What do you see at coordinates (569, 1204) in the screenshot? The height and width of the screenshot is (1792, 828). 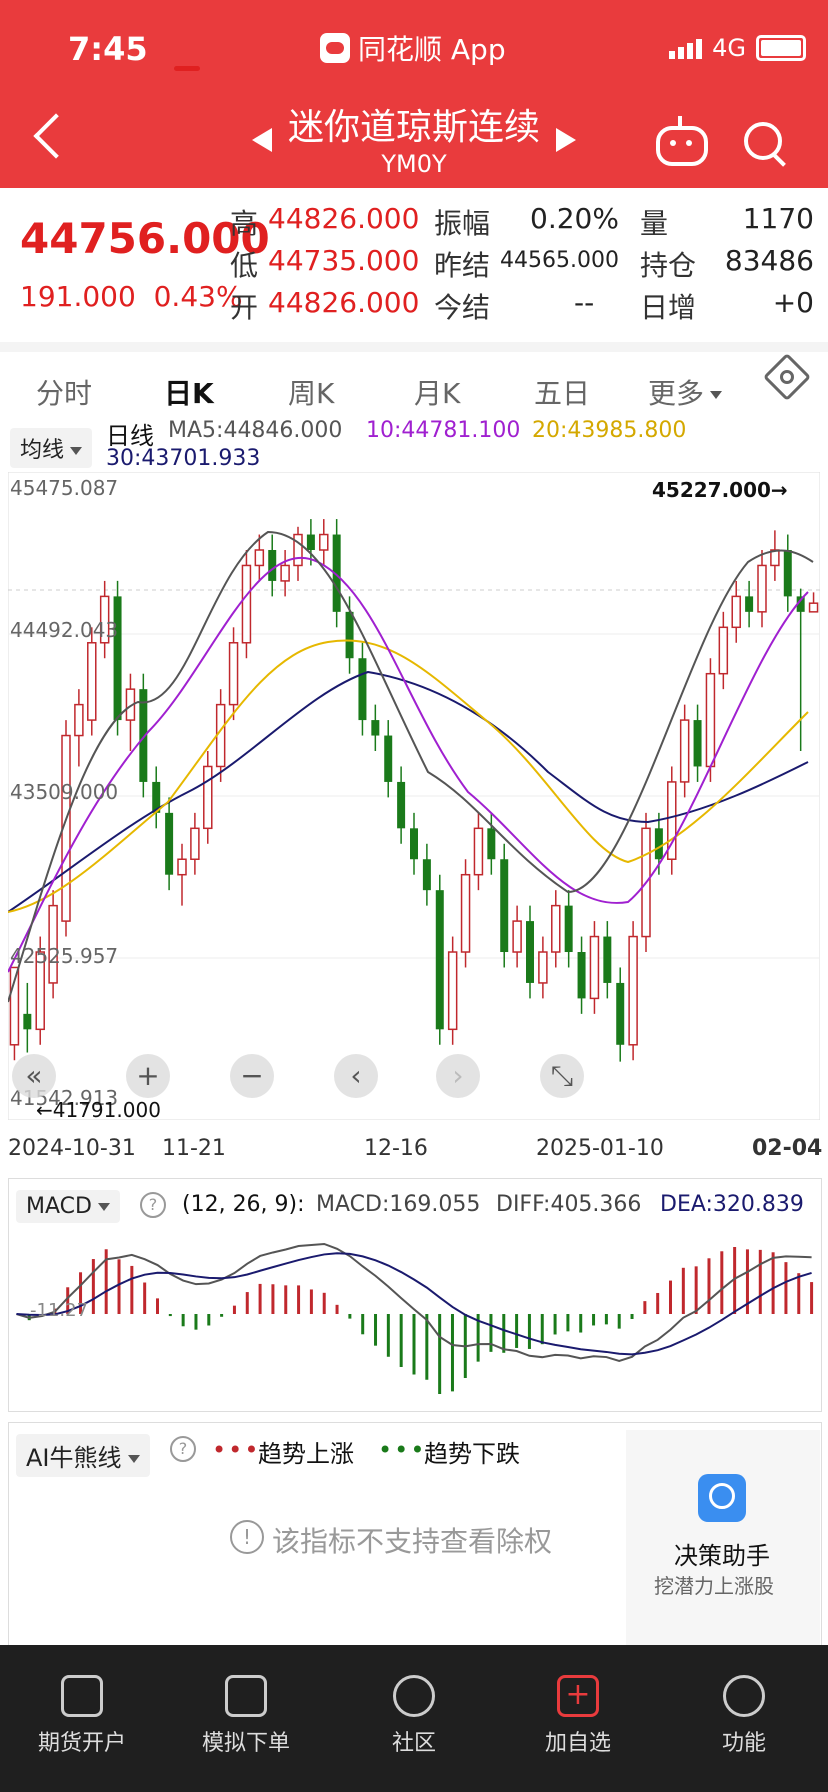 I see `diff-value: DIFF:405.366` at bounding box center [569, 1204].